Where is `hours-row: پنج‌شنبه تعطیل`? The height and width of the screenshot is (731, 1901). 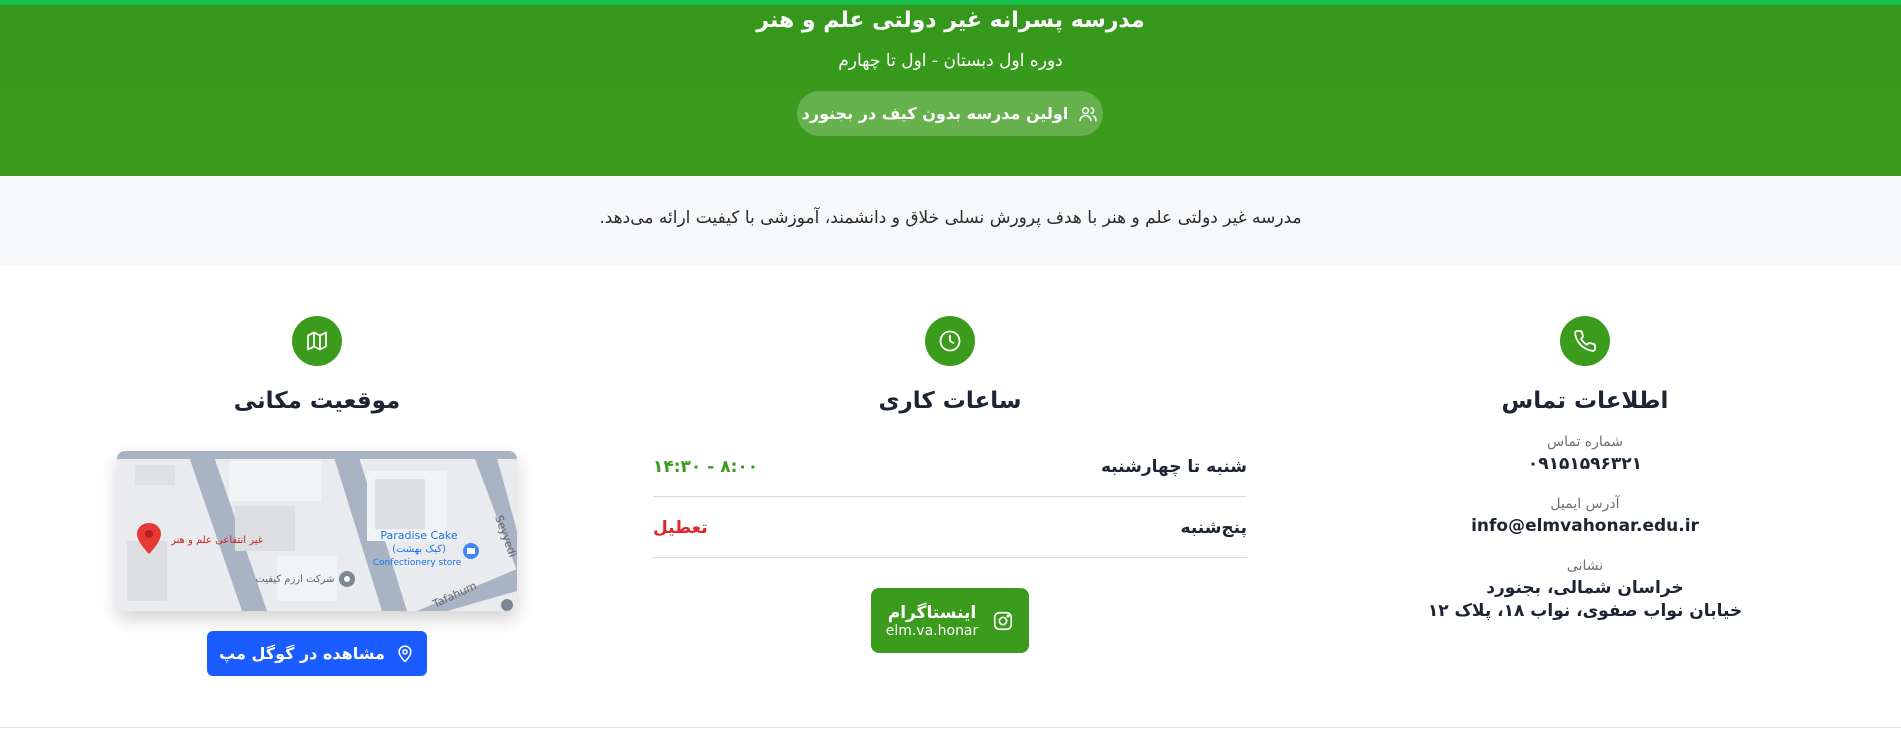
hours-row: پنج‌شنبه تعطیل is located at coordinates (950, 528).